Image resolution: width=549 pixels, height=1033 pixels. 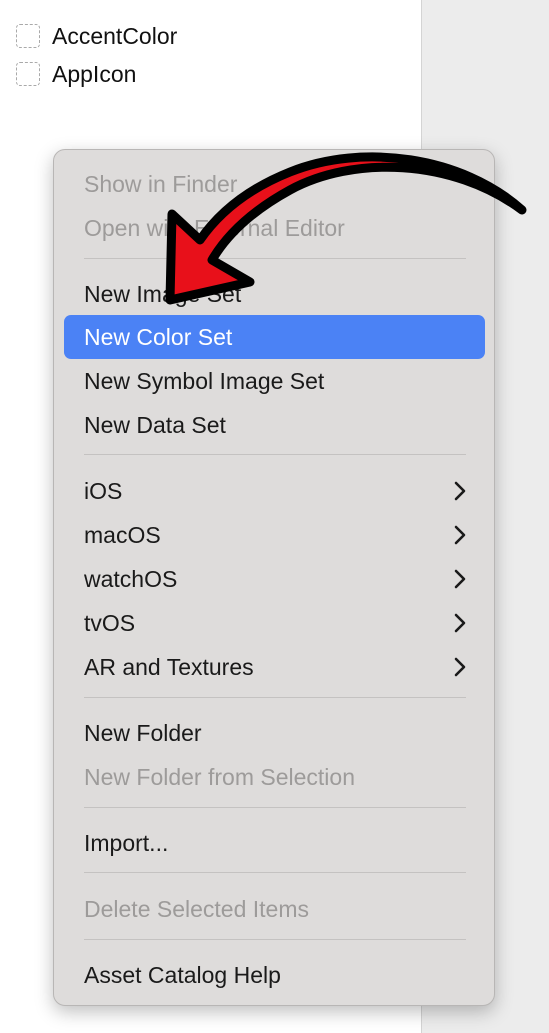 What do you see at coordinates (274, 425) in the screenshot?
I see `menu-item-new-data-set: New Data Set` at bounding box center [274, 425].